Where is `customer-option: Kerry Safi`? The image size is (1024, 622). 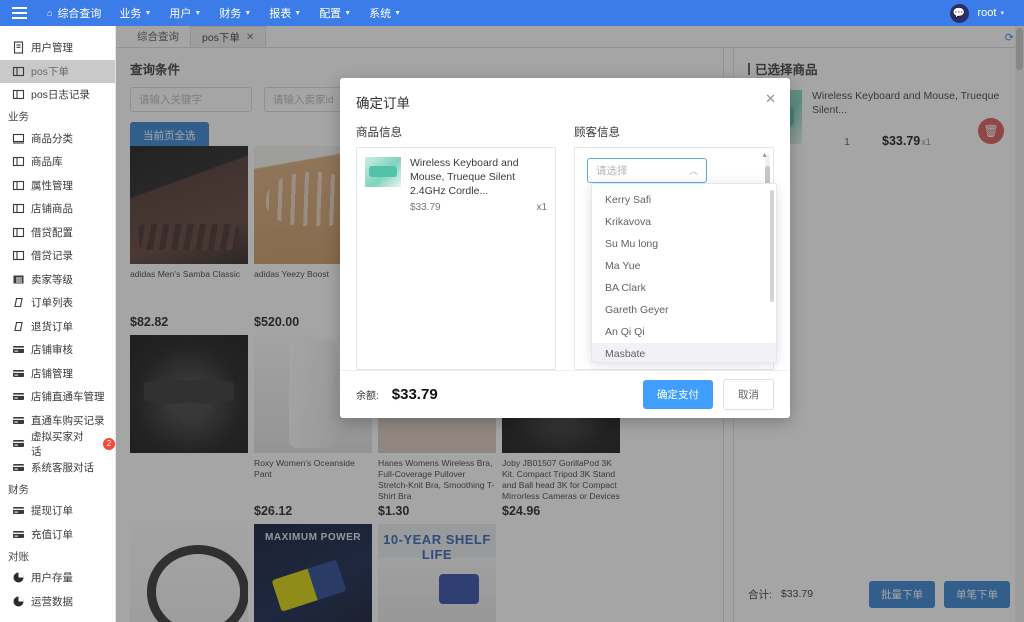
customer-option: Kerry Safi is located at coordinates (684, 200).